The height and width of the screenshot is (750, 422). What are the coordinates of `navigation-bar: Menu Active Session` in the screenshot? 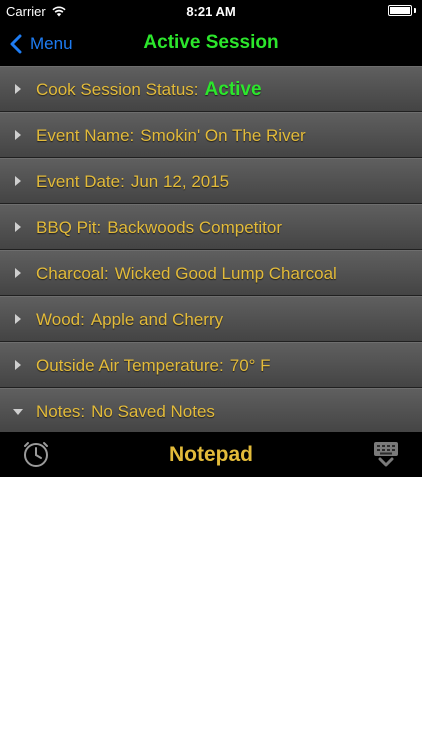 It's located at (211, 44).